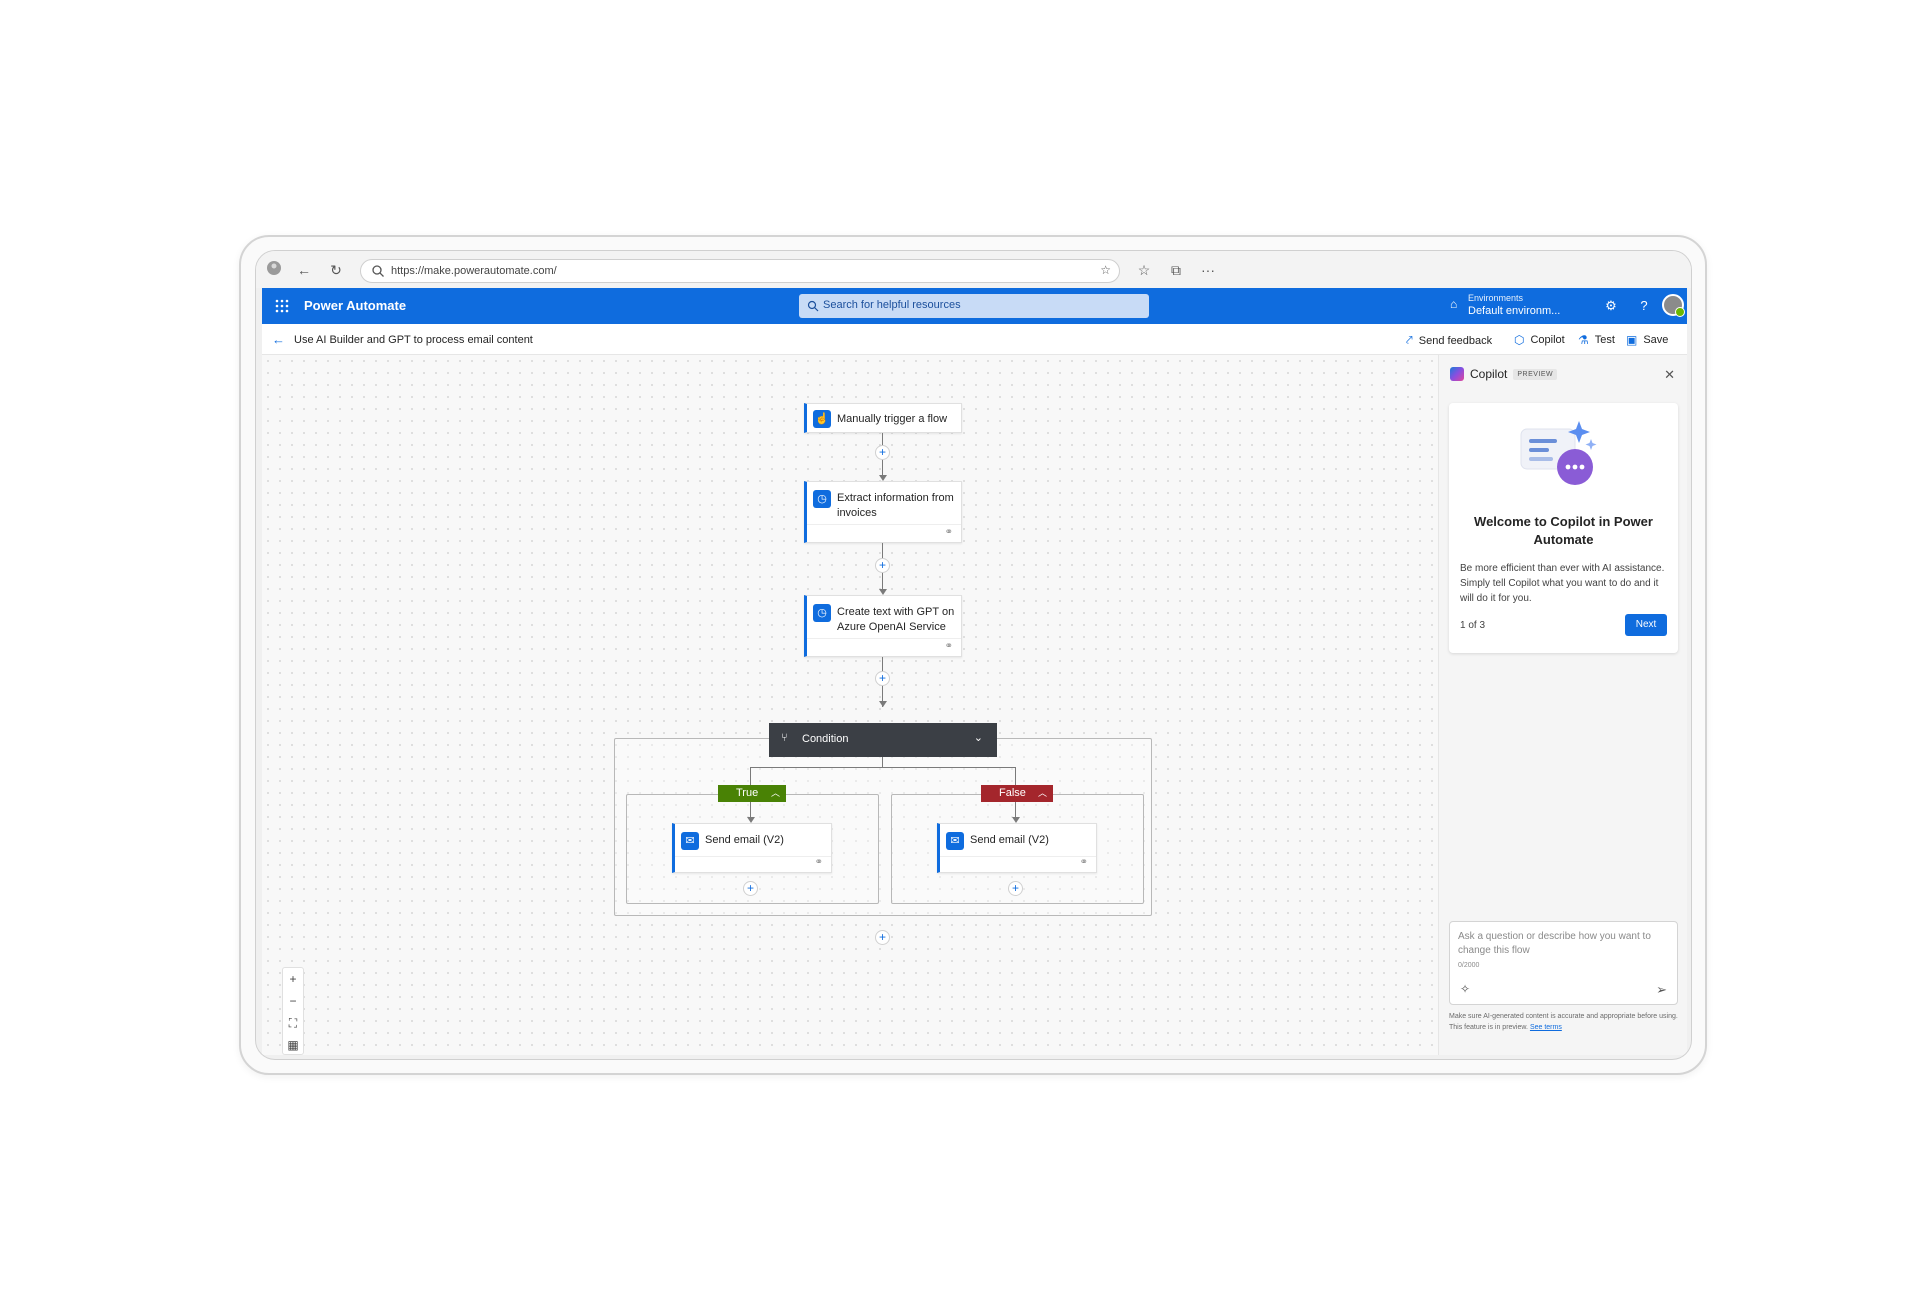 Image resolution: width=1920 pixels, height=1302 pixels. What do you see at coordinates (1669, 375) in the screenshot?
I see `close-icon: ✕` at bounding box center [1669, 375].